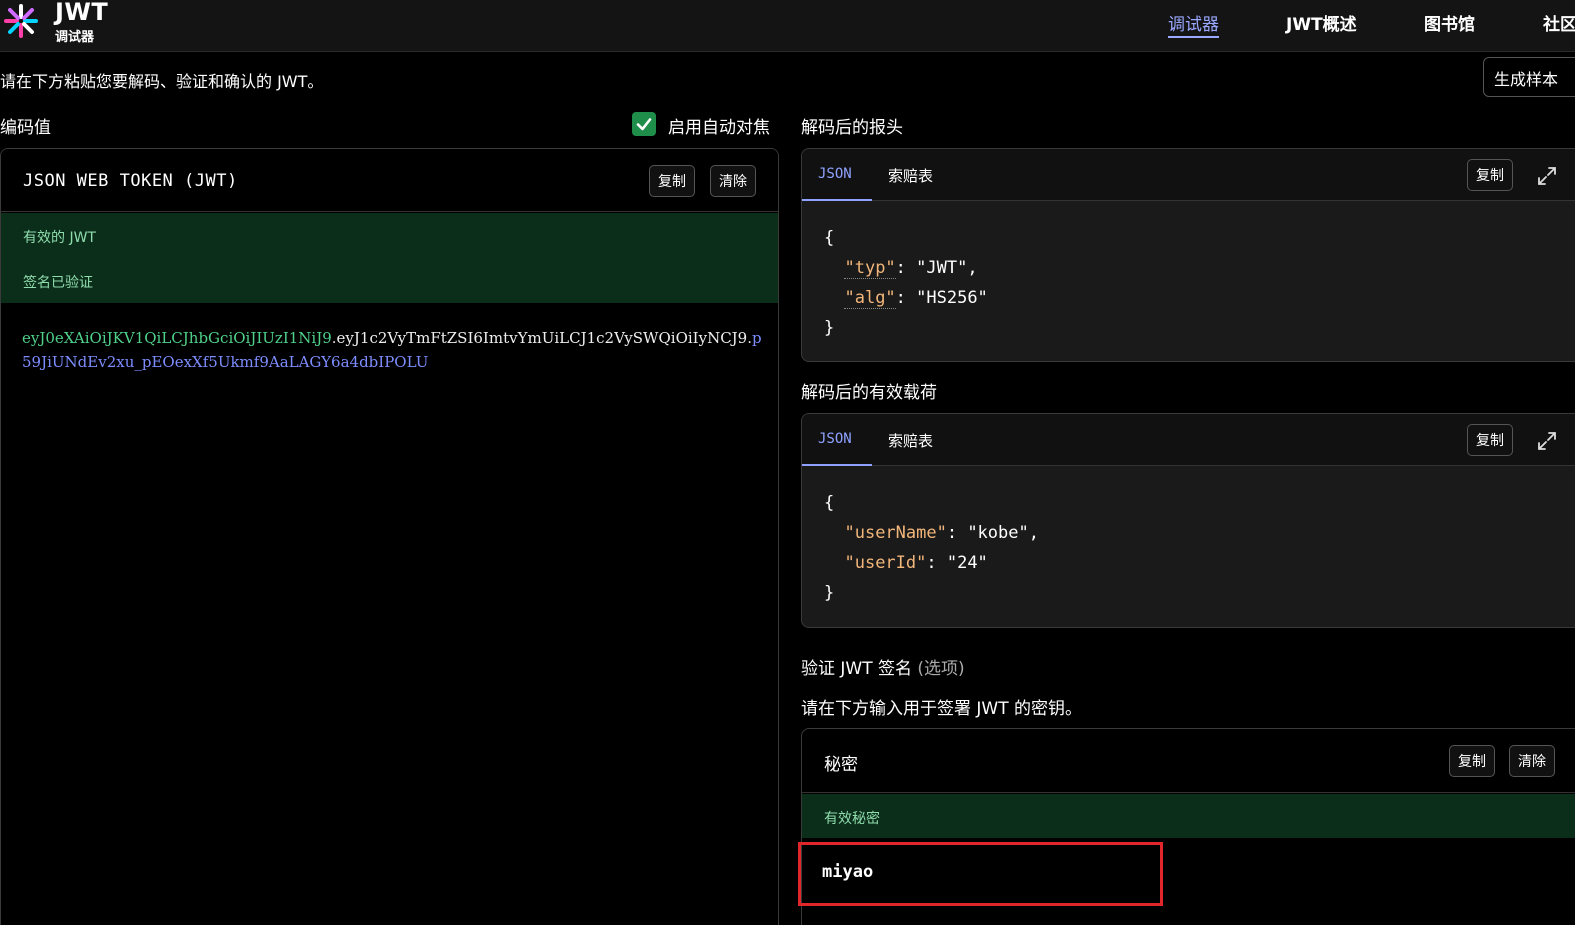 The height and width of the screenshot is (925, 1575). I want to click on valid-jwt-status: 有效的 JWT, so click(389, 235).